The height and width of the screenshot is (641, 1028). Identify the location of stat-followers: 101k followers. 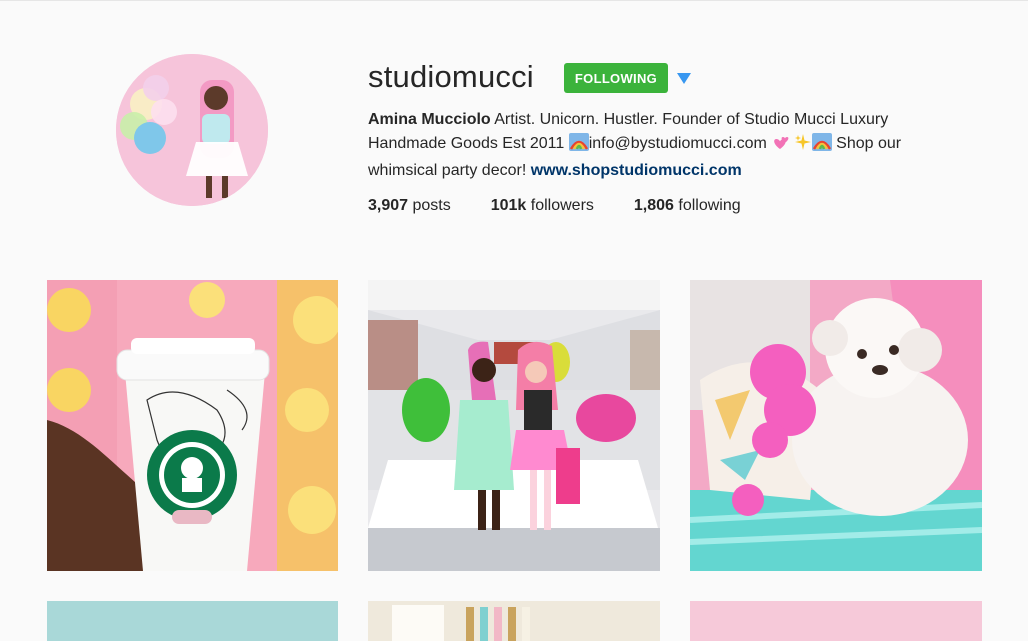
(542, 206).